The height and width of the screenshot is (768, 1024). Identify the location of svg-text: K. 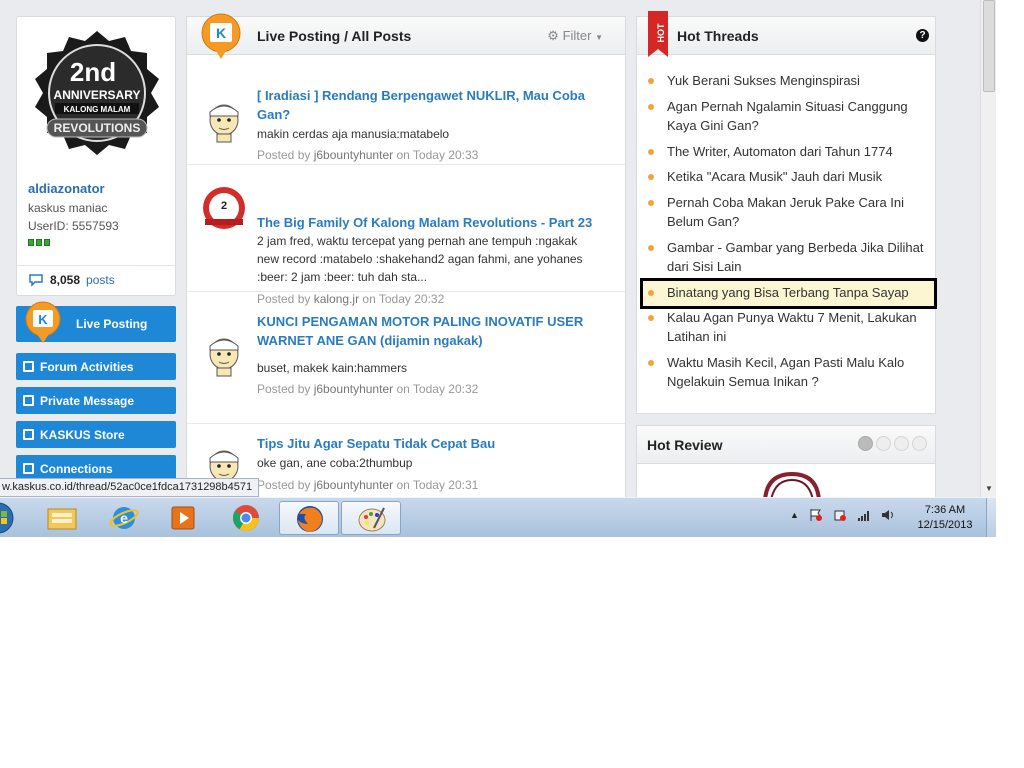
(43, 319).